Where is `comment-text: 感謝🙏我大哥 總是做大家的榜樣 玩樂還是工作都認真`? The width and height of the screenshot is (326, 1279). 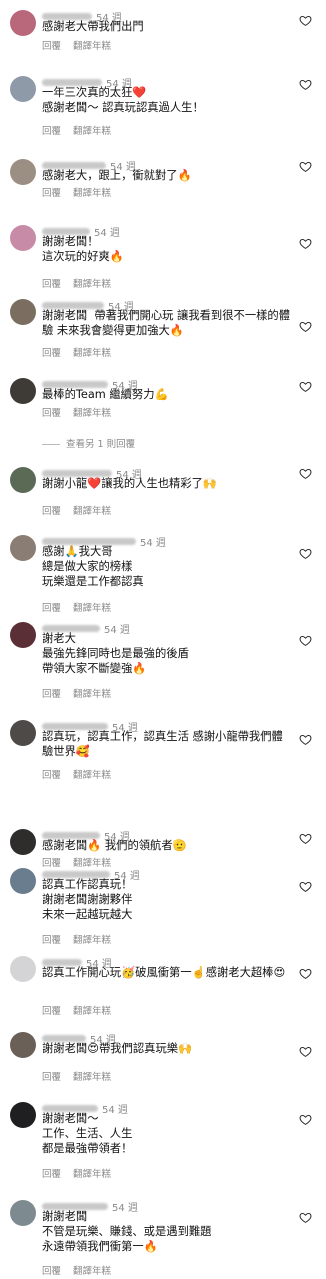
comment-text: 感謝🙏我大哥 總是做大家的榜樣 玩樂還是工作都認真 is located at coordinates (93, 566).